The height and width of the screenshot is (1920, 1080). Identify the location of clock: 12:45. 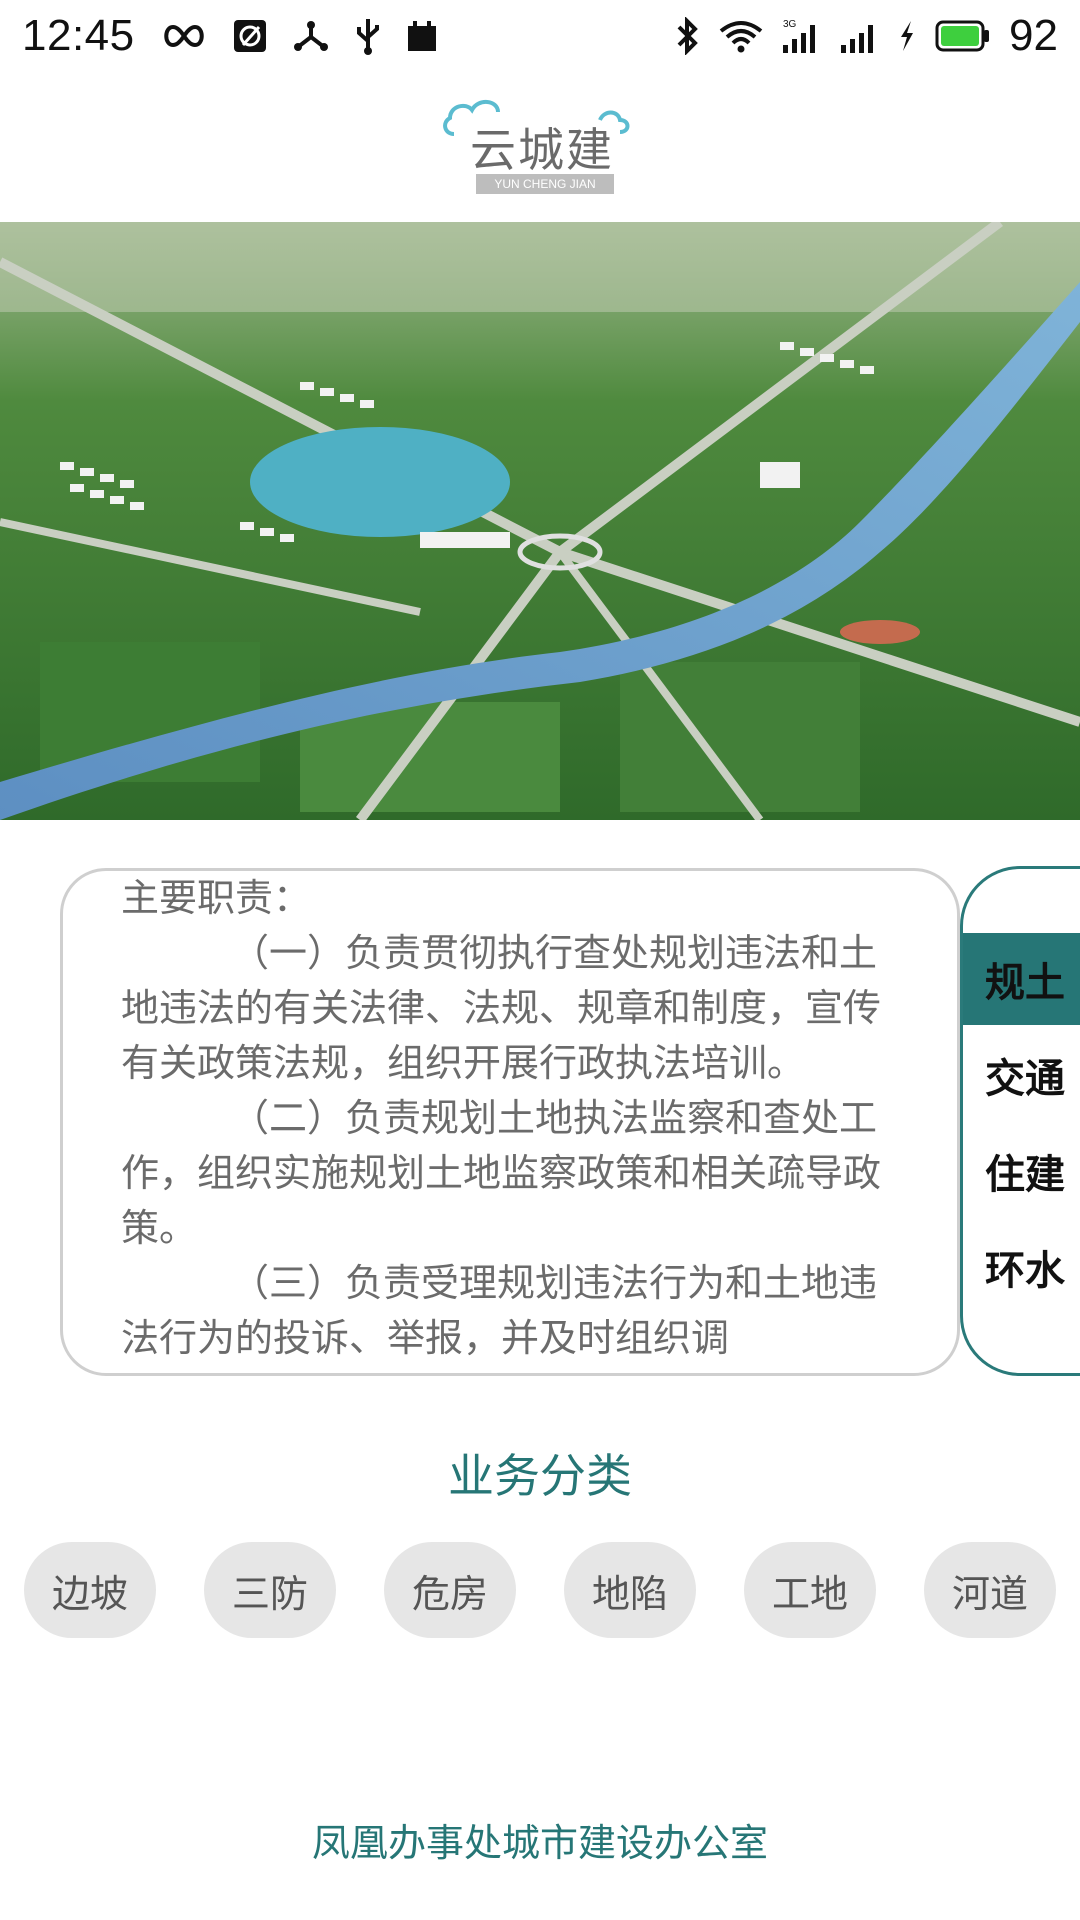
(78, 35).